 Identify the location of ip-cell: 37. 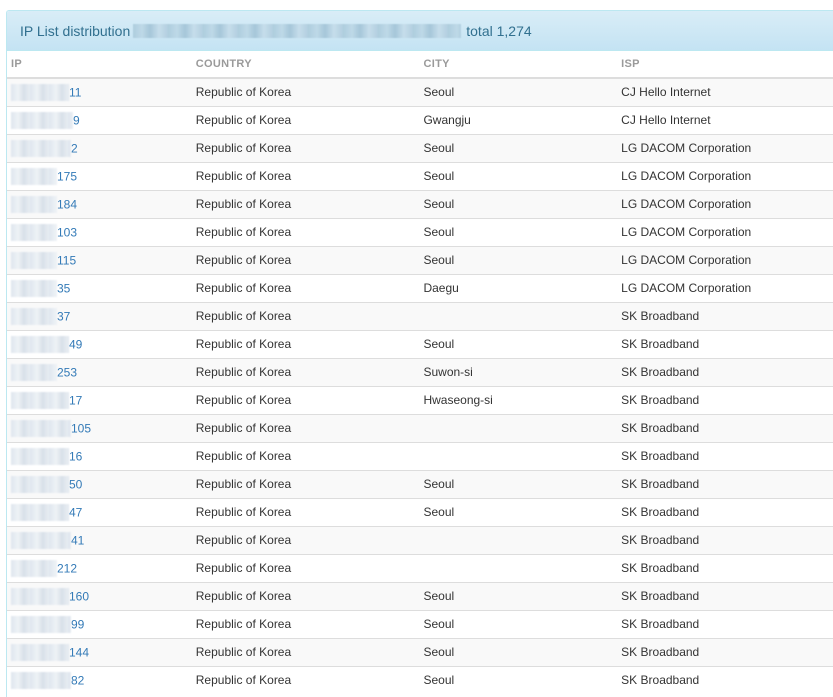
(99, 315).